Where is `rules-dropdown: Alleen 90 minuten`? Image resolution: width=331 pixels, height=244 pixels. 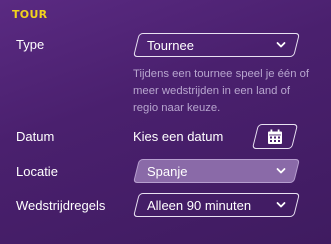
rules-dropdown: Alleen 90 minuten is located at coordinates (216, 205).